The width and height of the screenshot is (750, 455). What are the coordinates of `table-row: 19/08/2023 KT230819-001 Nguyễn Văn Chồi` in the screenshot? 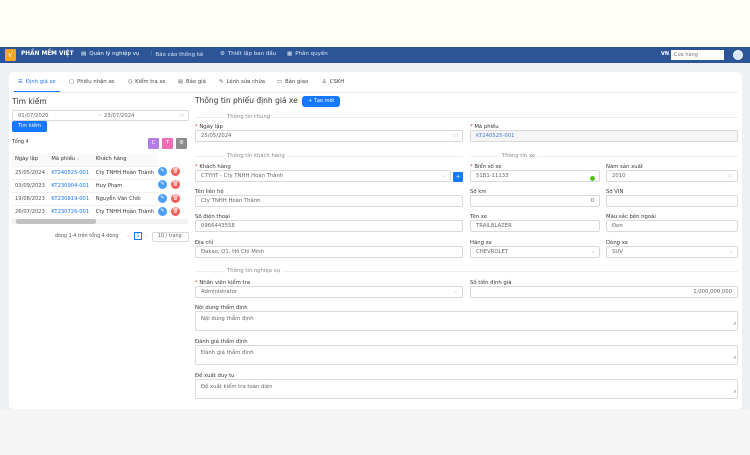 It's located at (85, 198).